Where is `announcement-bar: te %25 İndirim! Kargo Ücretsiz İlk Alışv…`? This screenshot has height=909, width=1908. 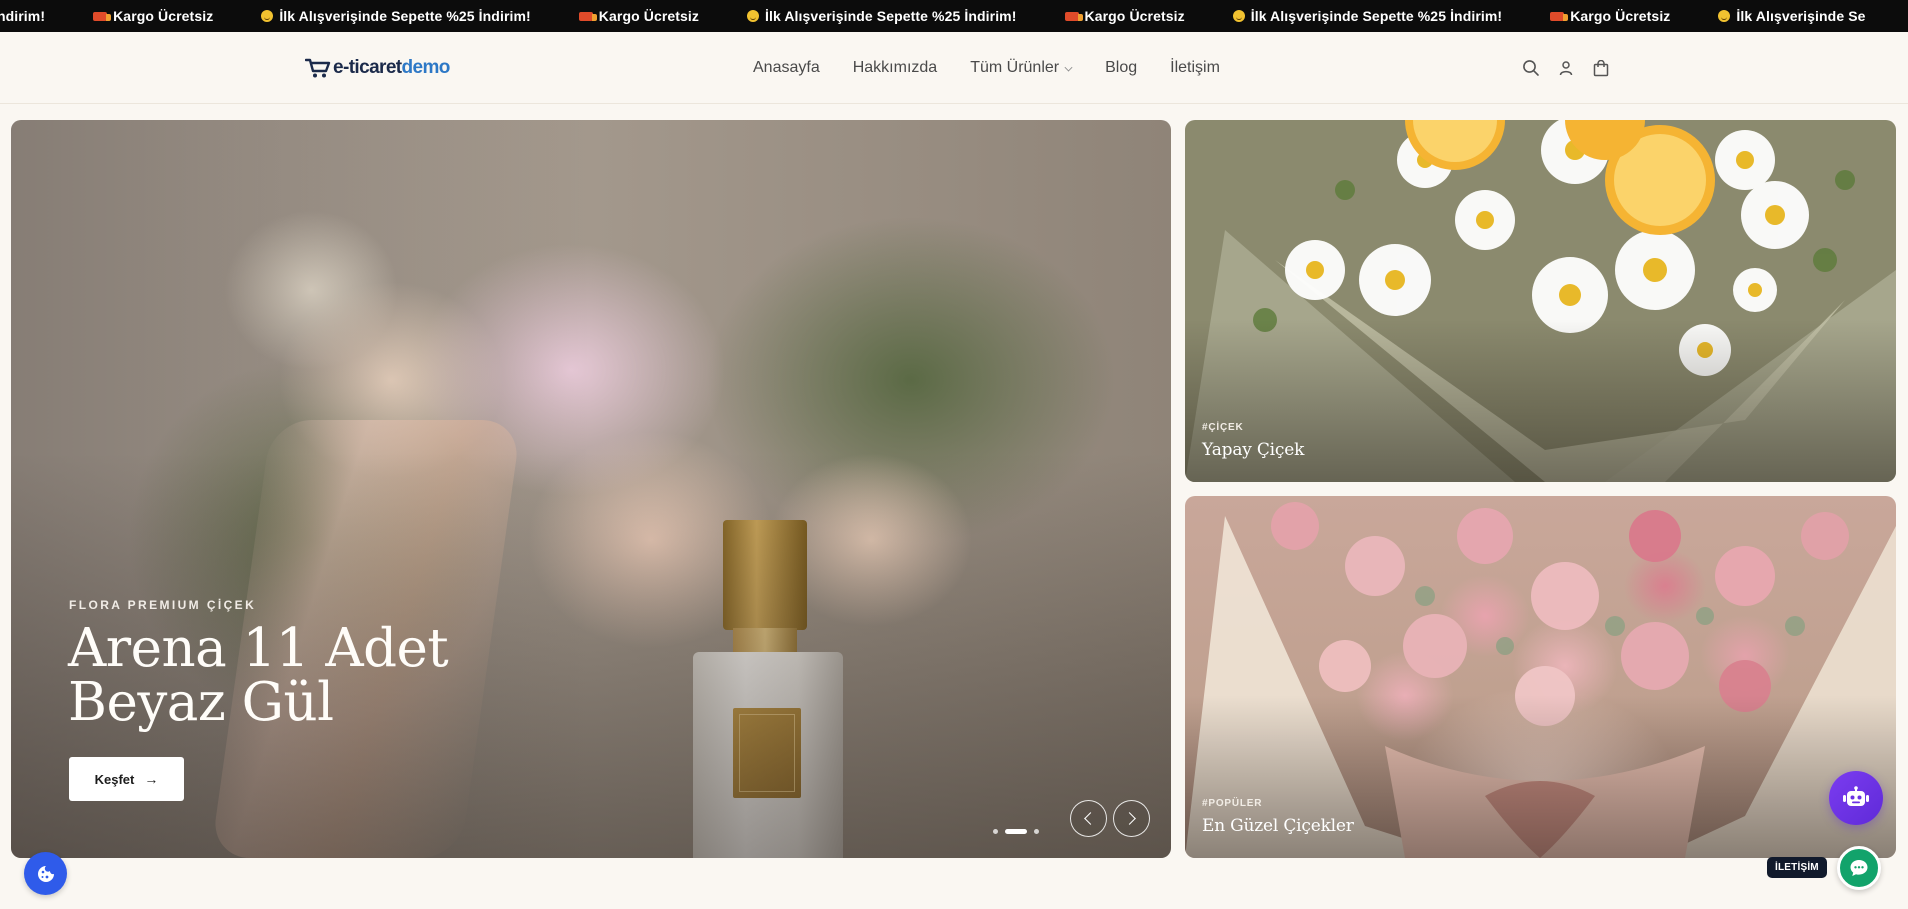
announcement-bar: te %25 İndirim! Kargo Ücretsiz İlk Alışv… is located at coordinates (954, 16).